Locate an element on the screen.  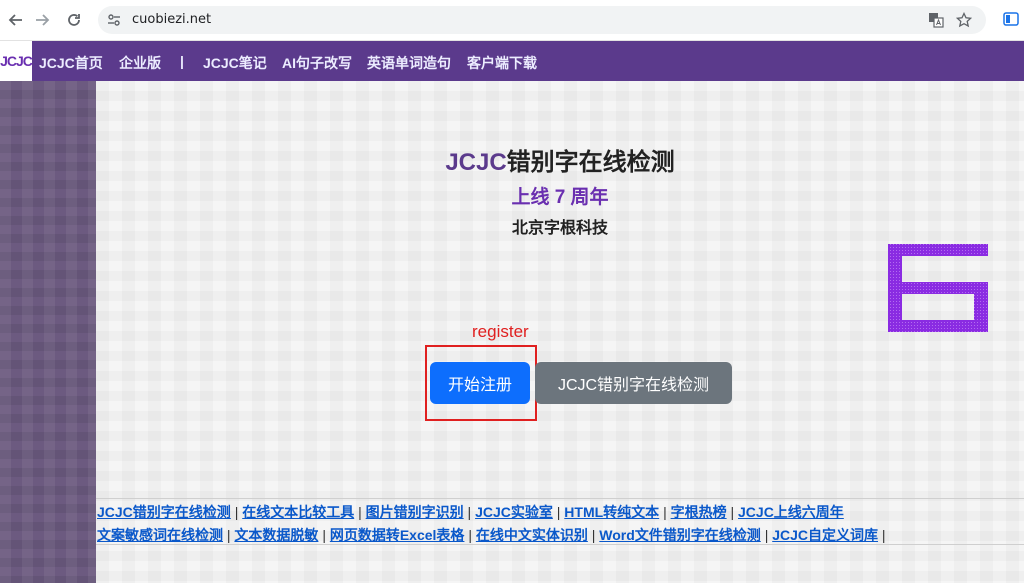
link-sensitive-words: 文案敏感词在线检测 is located at coordinates (160, 535).